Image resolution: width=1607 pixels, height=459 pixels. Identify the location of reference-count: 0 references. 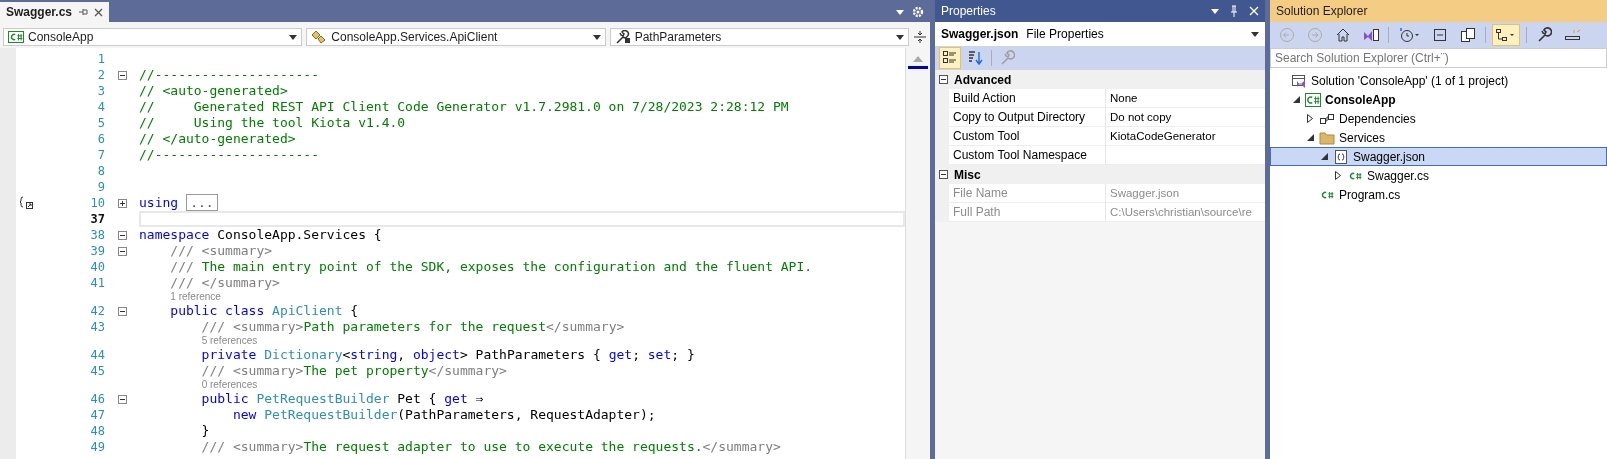
(229, 385).